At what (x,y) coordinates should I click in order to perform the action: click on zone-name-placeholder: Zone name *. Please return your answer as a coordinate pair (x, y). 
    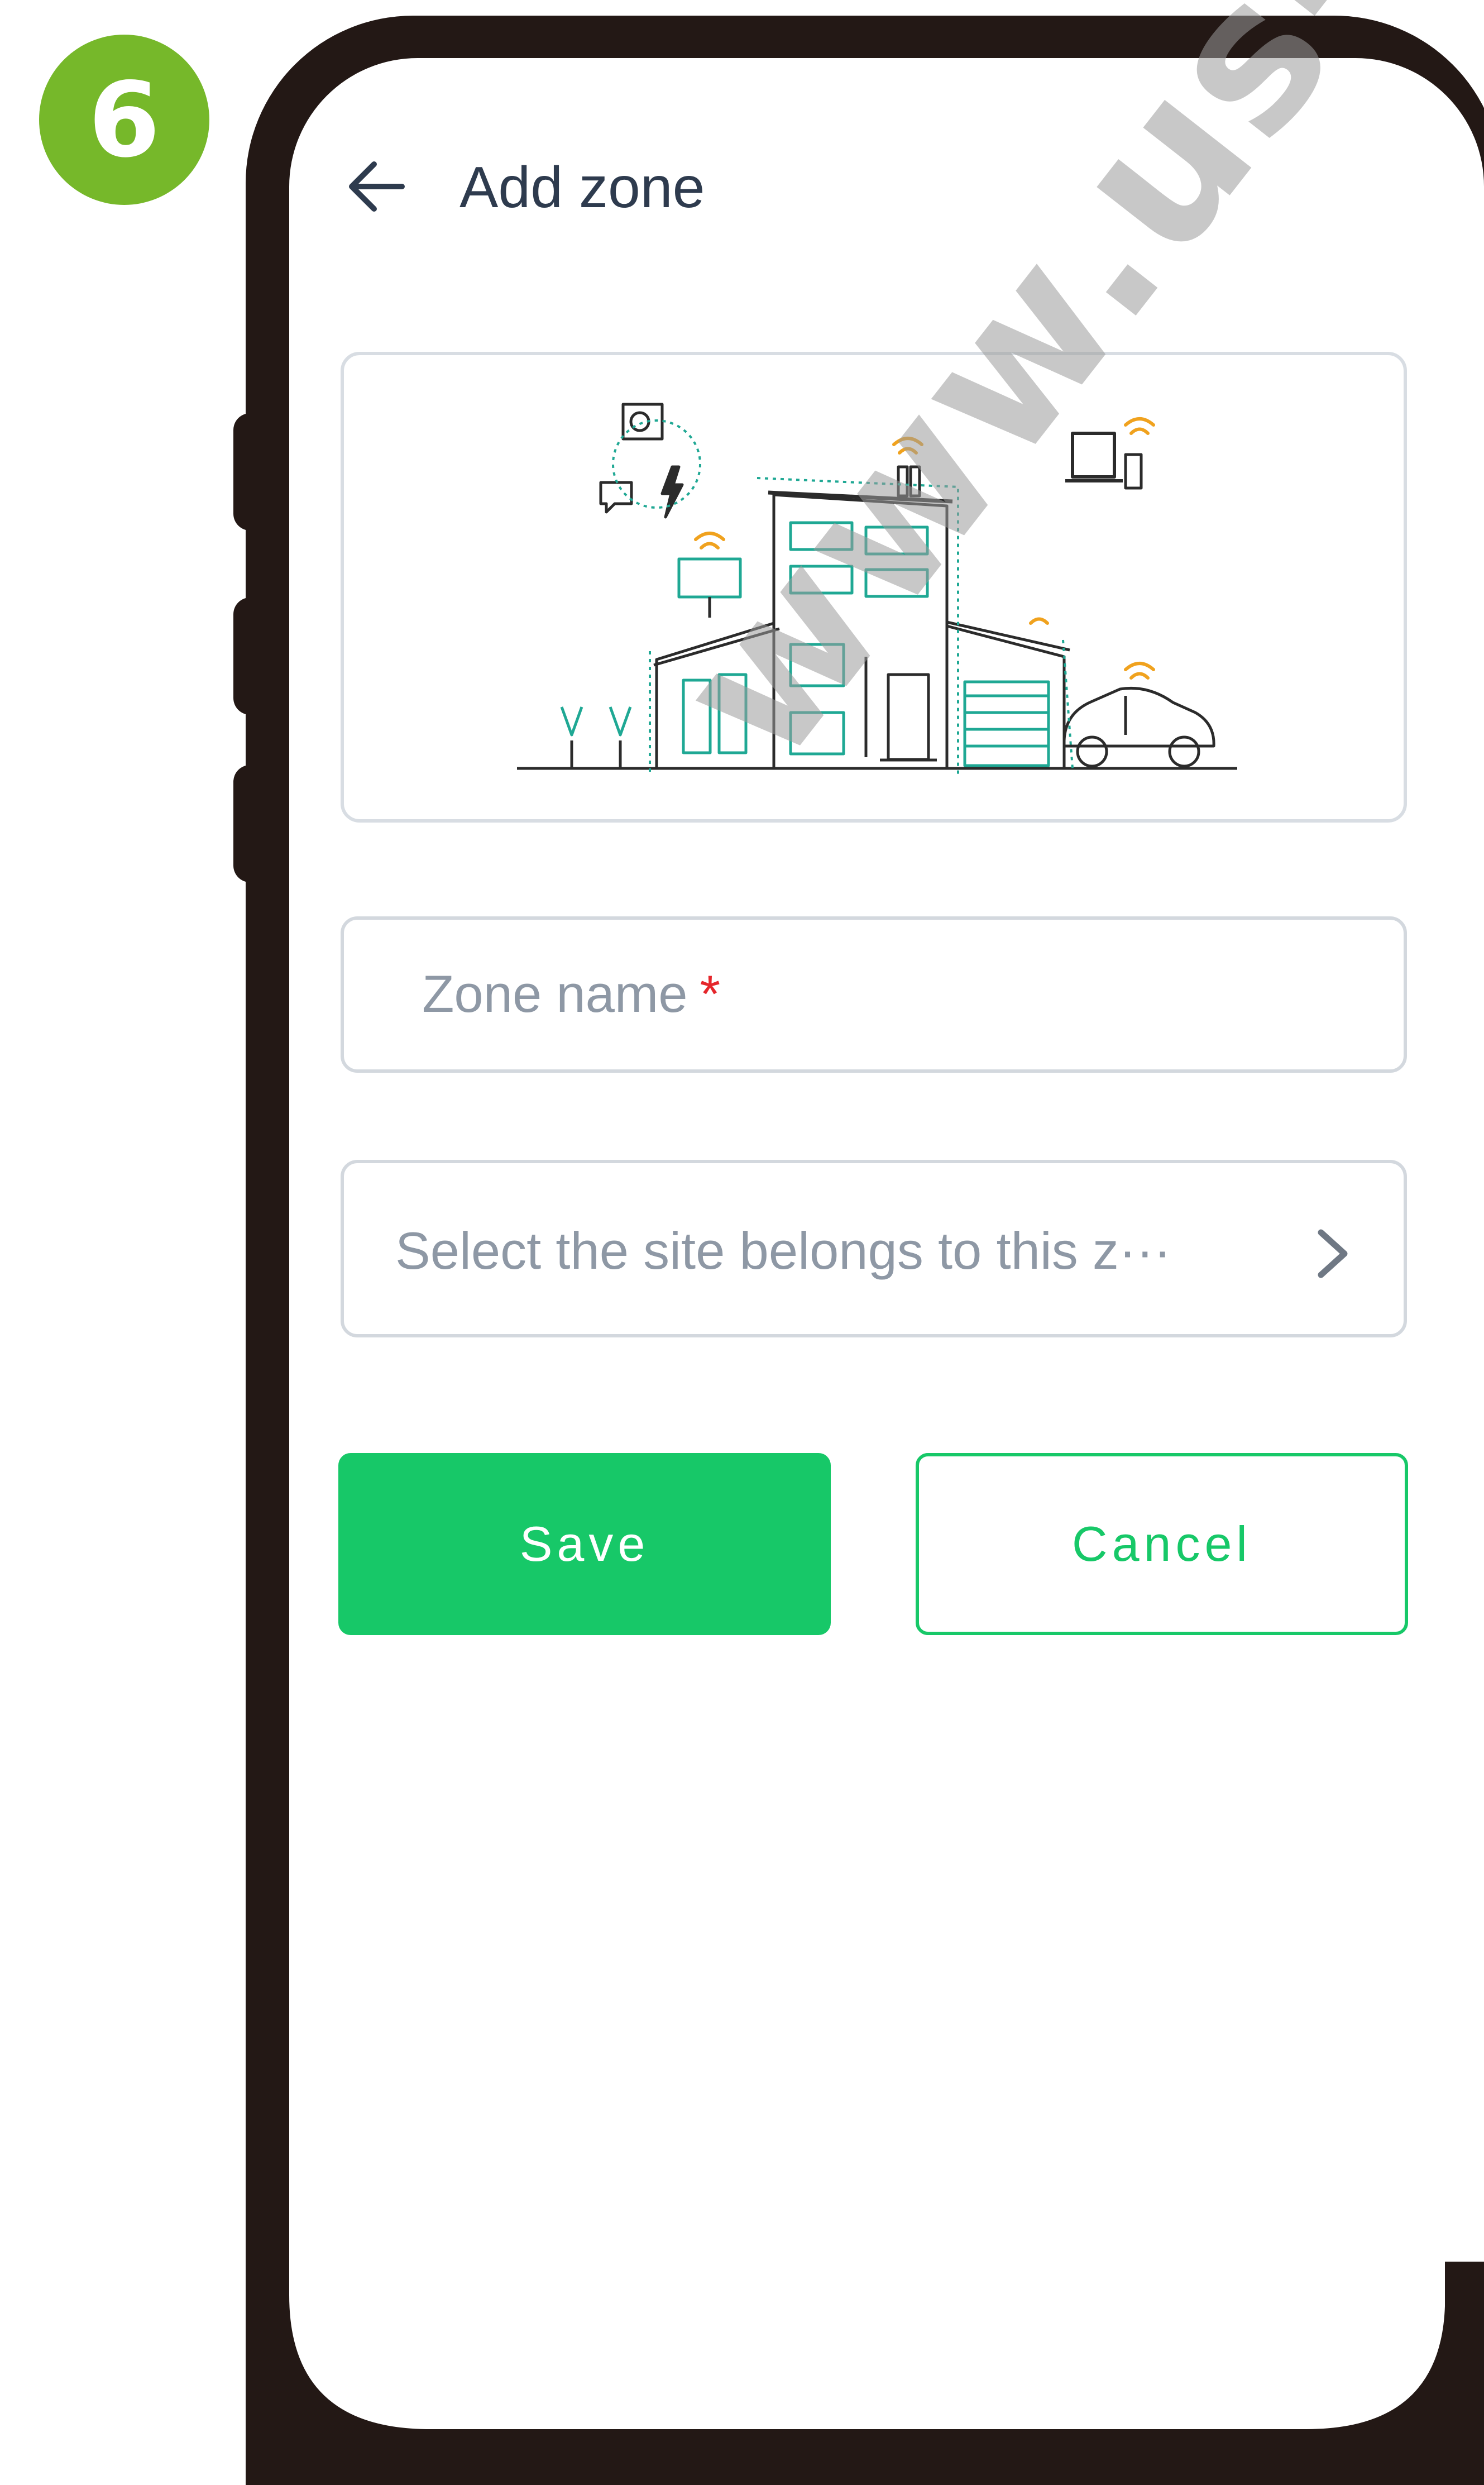
    Looking at the image, I should click on (571, 993).